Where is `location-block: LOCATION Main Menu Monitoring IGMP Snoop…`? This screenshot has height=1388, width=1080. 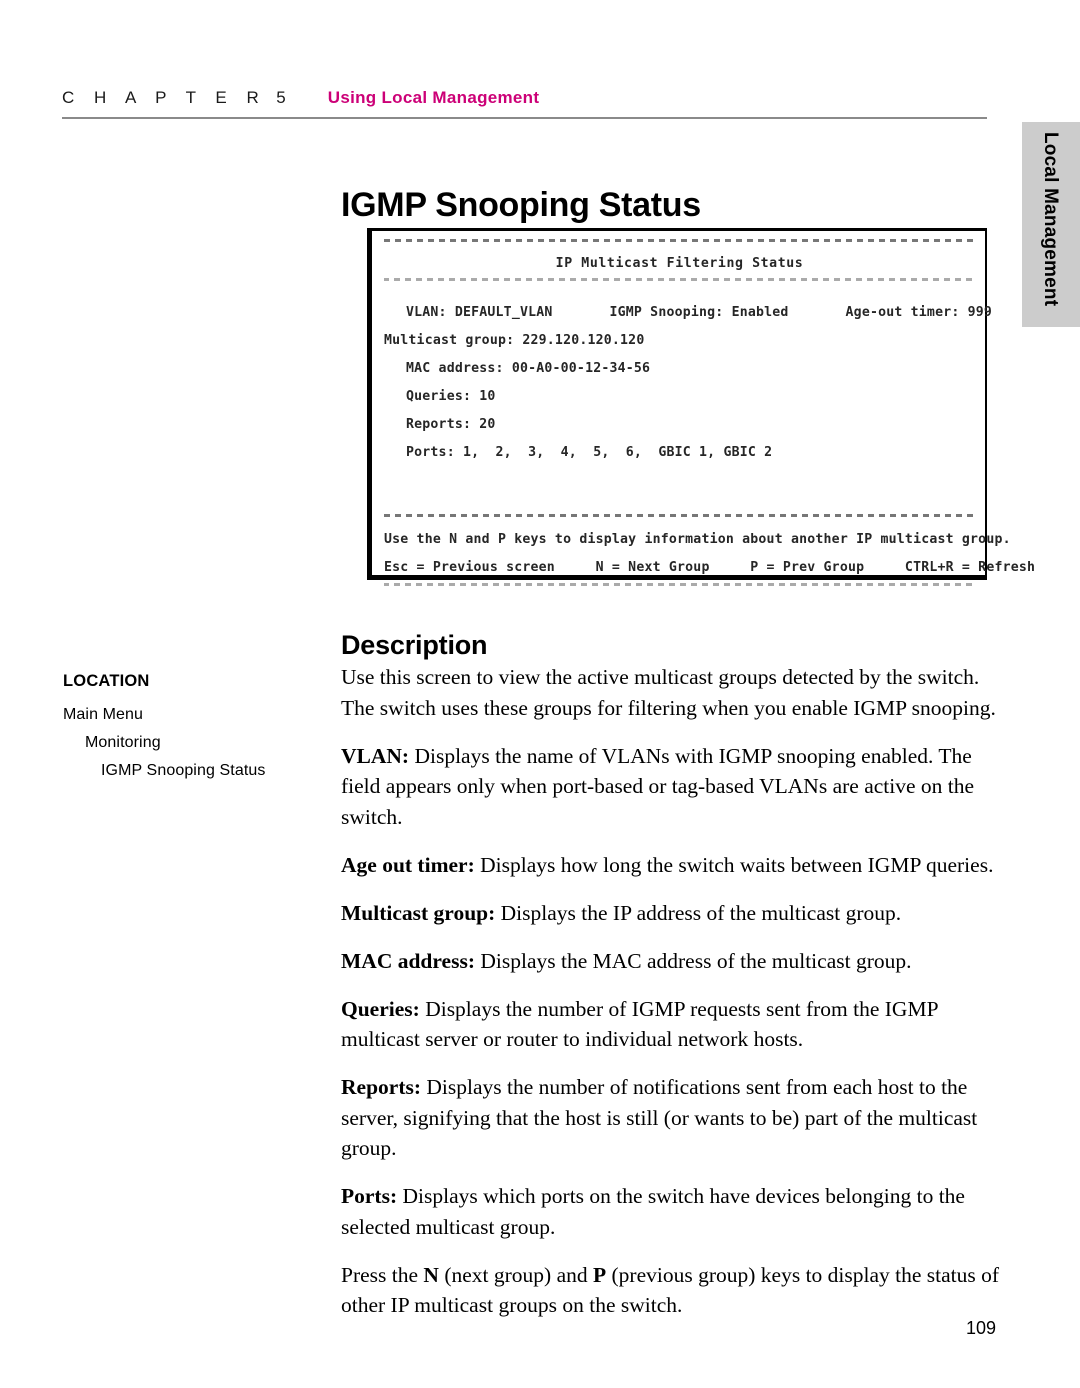 location-block: LOCATION Main Menu Monitoring IGMP Snoop… is located at coordinates (193, 731).